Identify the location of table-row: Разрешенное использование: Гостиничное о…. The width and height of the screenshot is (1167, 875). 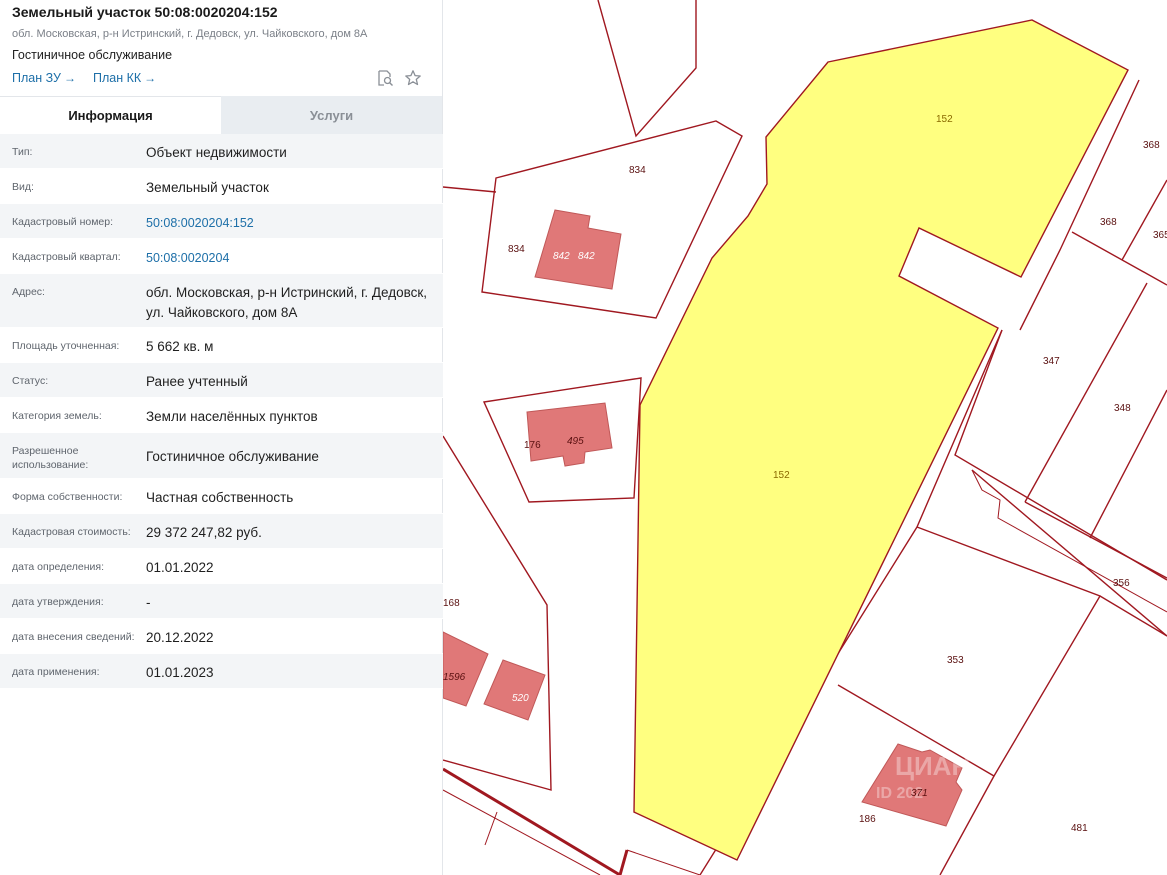
(221, 456).